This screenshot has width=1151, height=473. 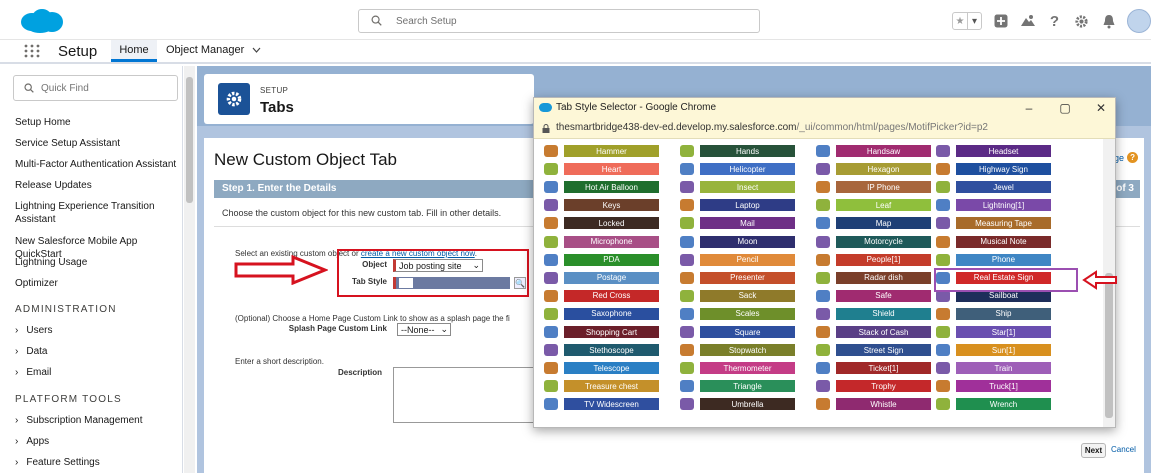 I want to click on sidebar-item-apps: › Apps, so click(x=32, y=441).